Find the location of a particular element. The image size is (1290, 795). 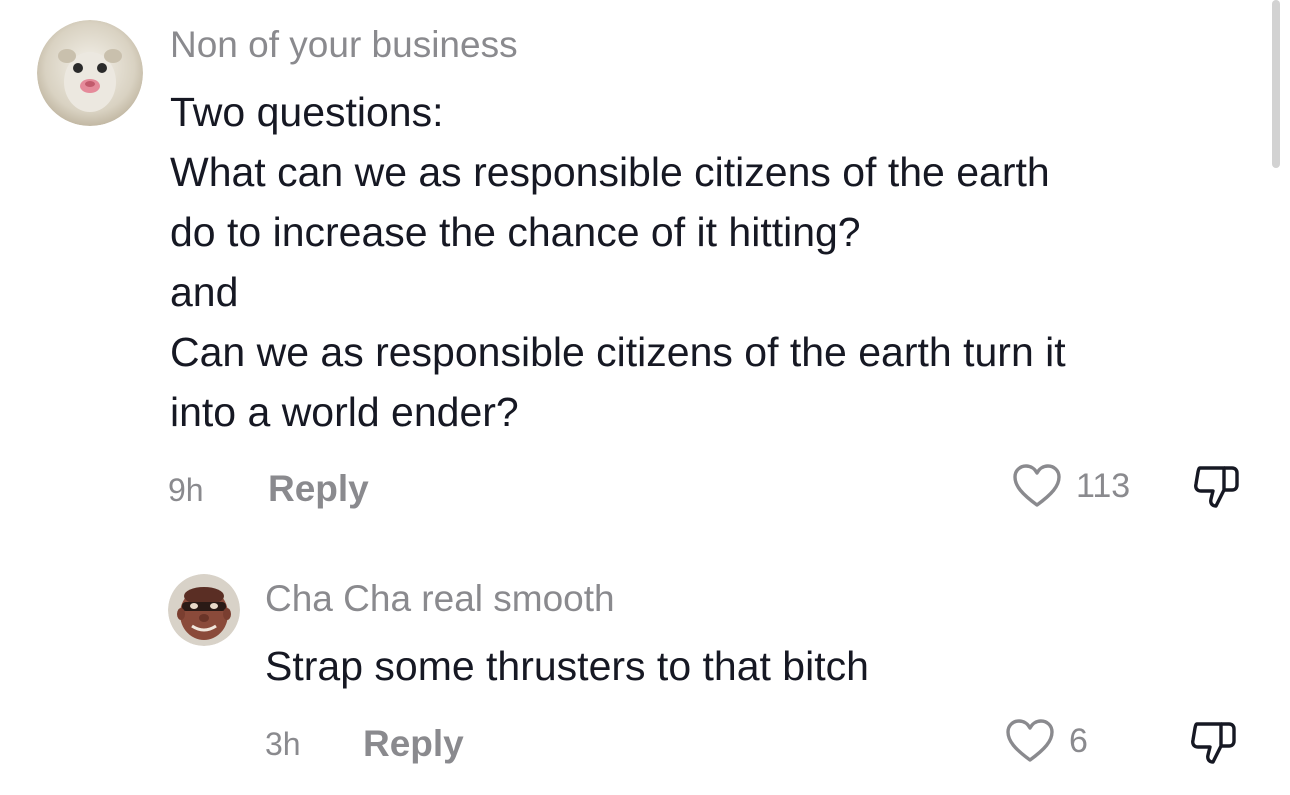

comment-line: do to increase the chance of it hitting? is located at coordinates (515, 232).